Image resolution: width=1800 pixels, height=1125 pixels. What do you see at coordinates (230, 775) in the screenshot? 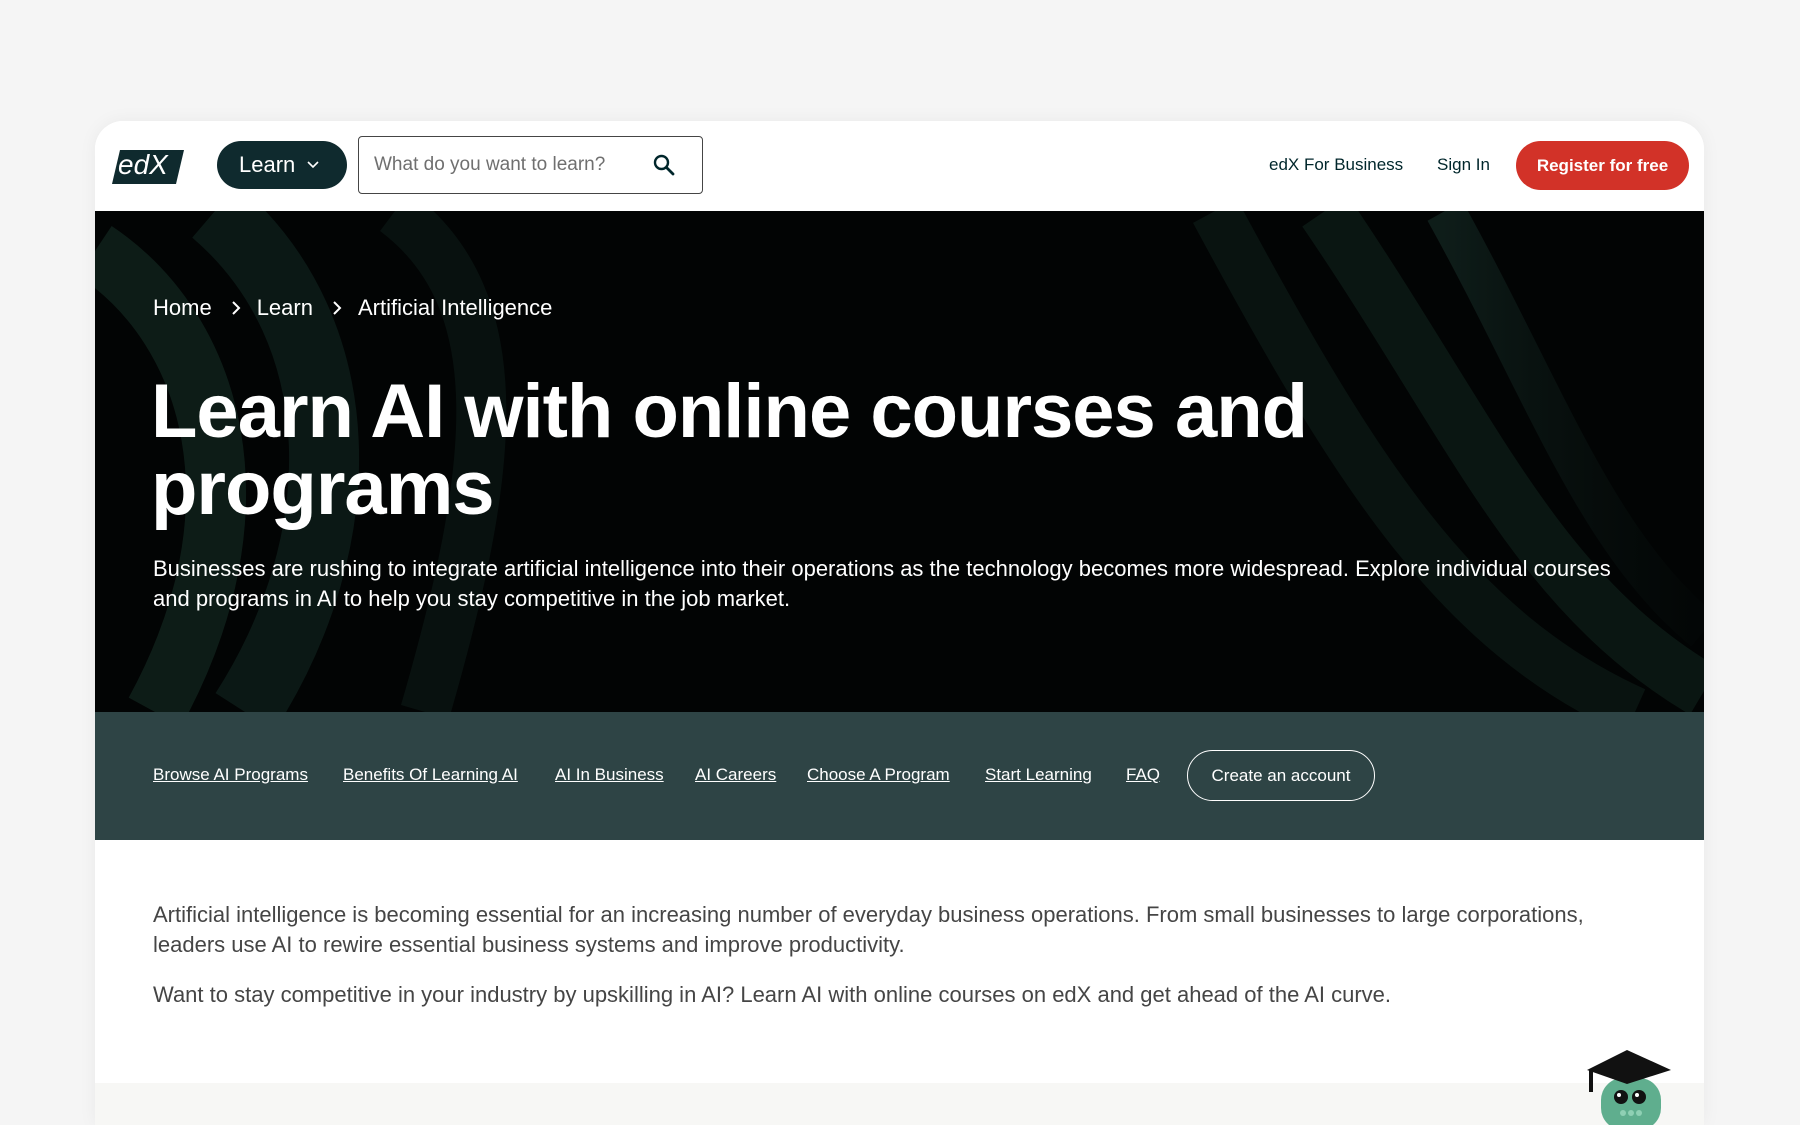
I see `section-link-browse-ai-programs: Browse AI Programs` at bounding box center [230, 775].